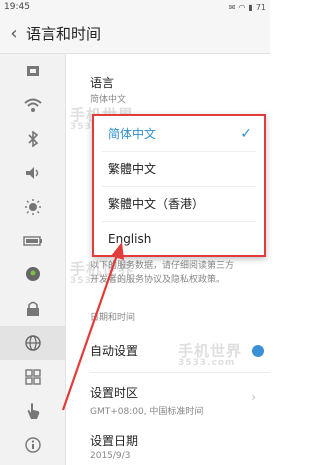 The width and height of the screenshot is (320, 465). What do you see at coordinates (92, 326) in the screenshot?
I see `annotation-arrow` at bounding box center [92, 326].